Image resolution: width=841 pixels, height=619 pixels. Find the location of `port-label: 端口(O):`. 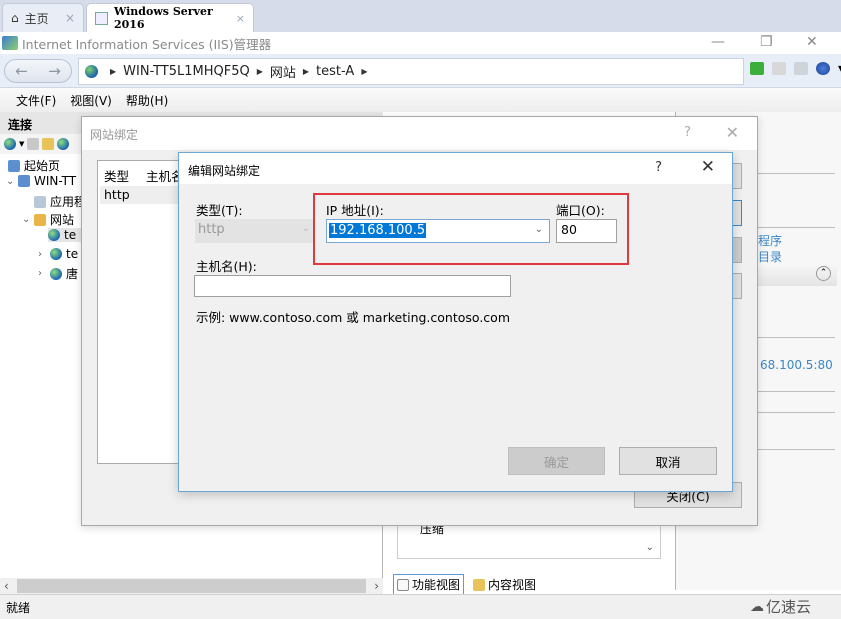

port-label: 端口(O): is located at coordinates (580, 210).